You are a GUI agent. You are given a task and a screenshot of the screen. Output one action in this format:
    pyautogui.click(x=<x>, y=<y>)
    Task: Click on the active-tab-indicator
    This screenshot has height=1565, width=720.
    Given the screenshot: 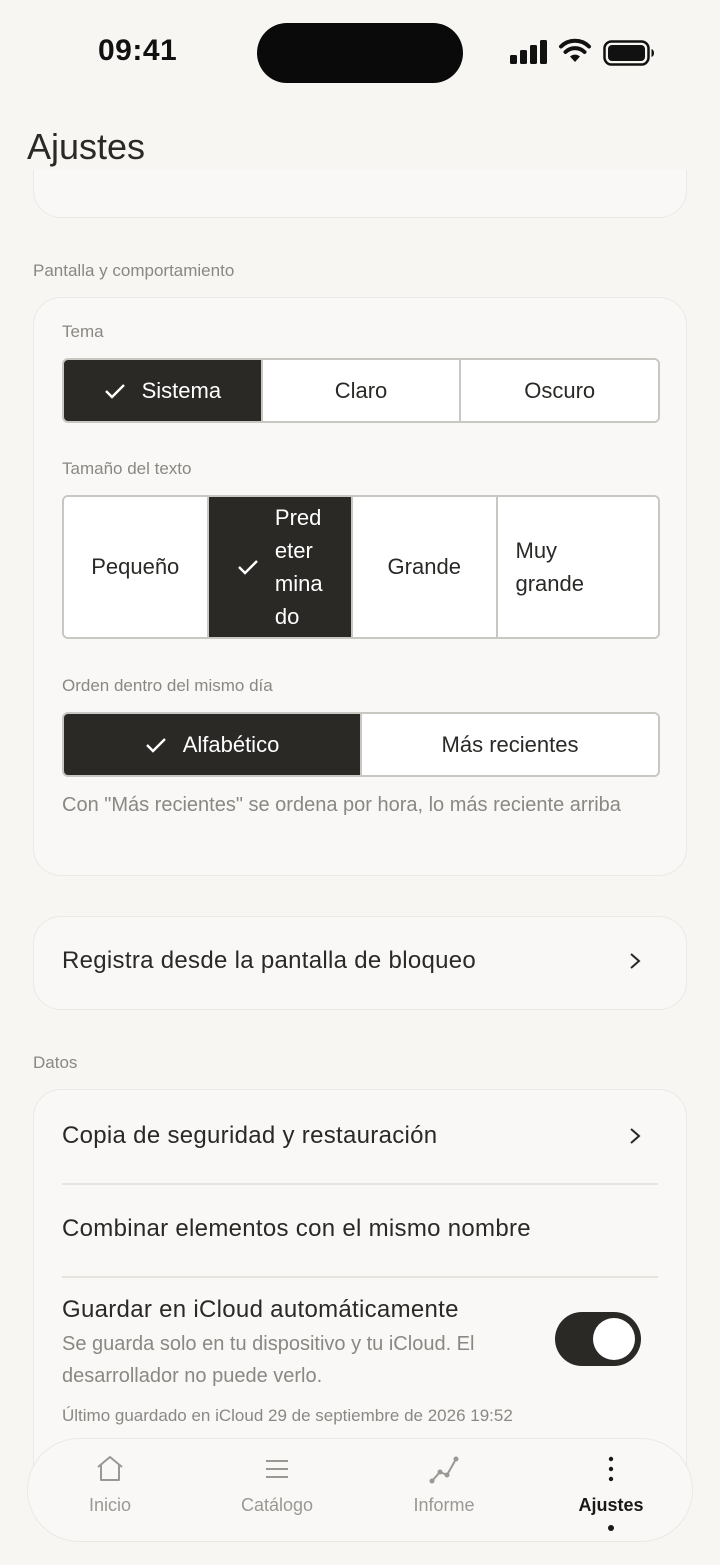 What is the action you would take?
    pyautogui.click(x=611, y=1528)
    